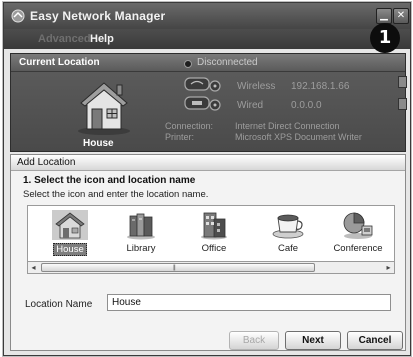 The image size is (413, 357). Describe the element at coordinates (254, 340) in the screenshot. I see `back-button: Back` at that location.